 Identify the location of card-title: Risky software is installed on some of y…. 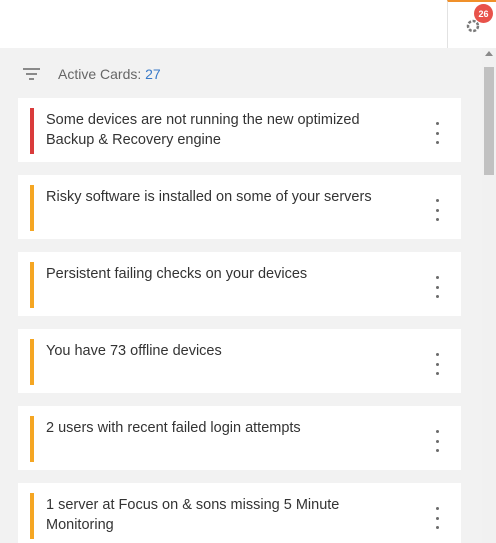
(209, 197).